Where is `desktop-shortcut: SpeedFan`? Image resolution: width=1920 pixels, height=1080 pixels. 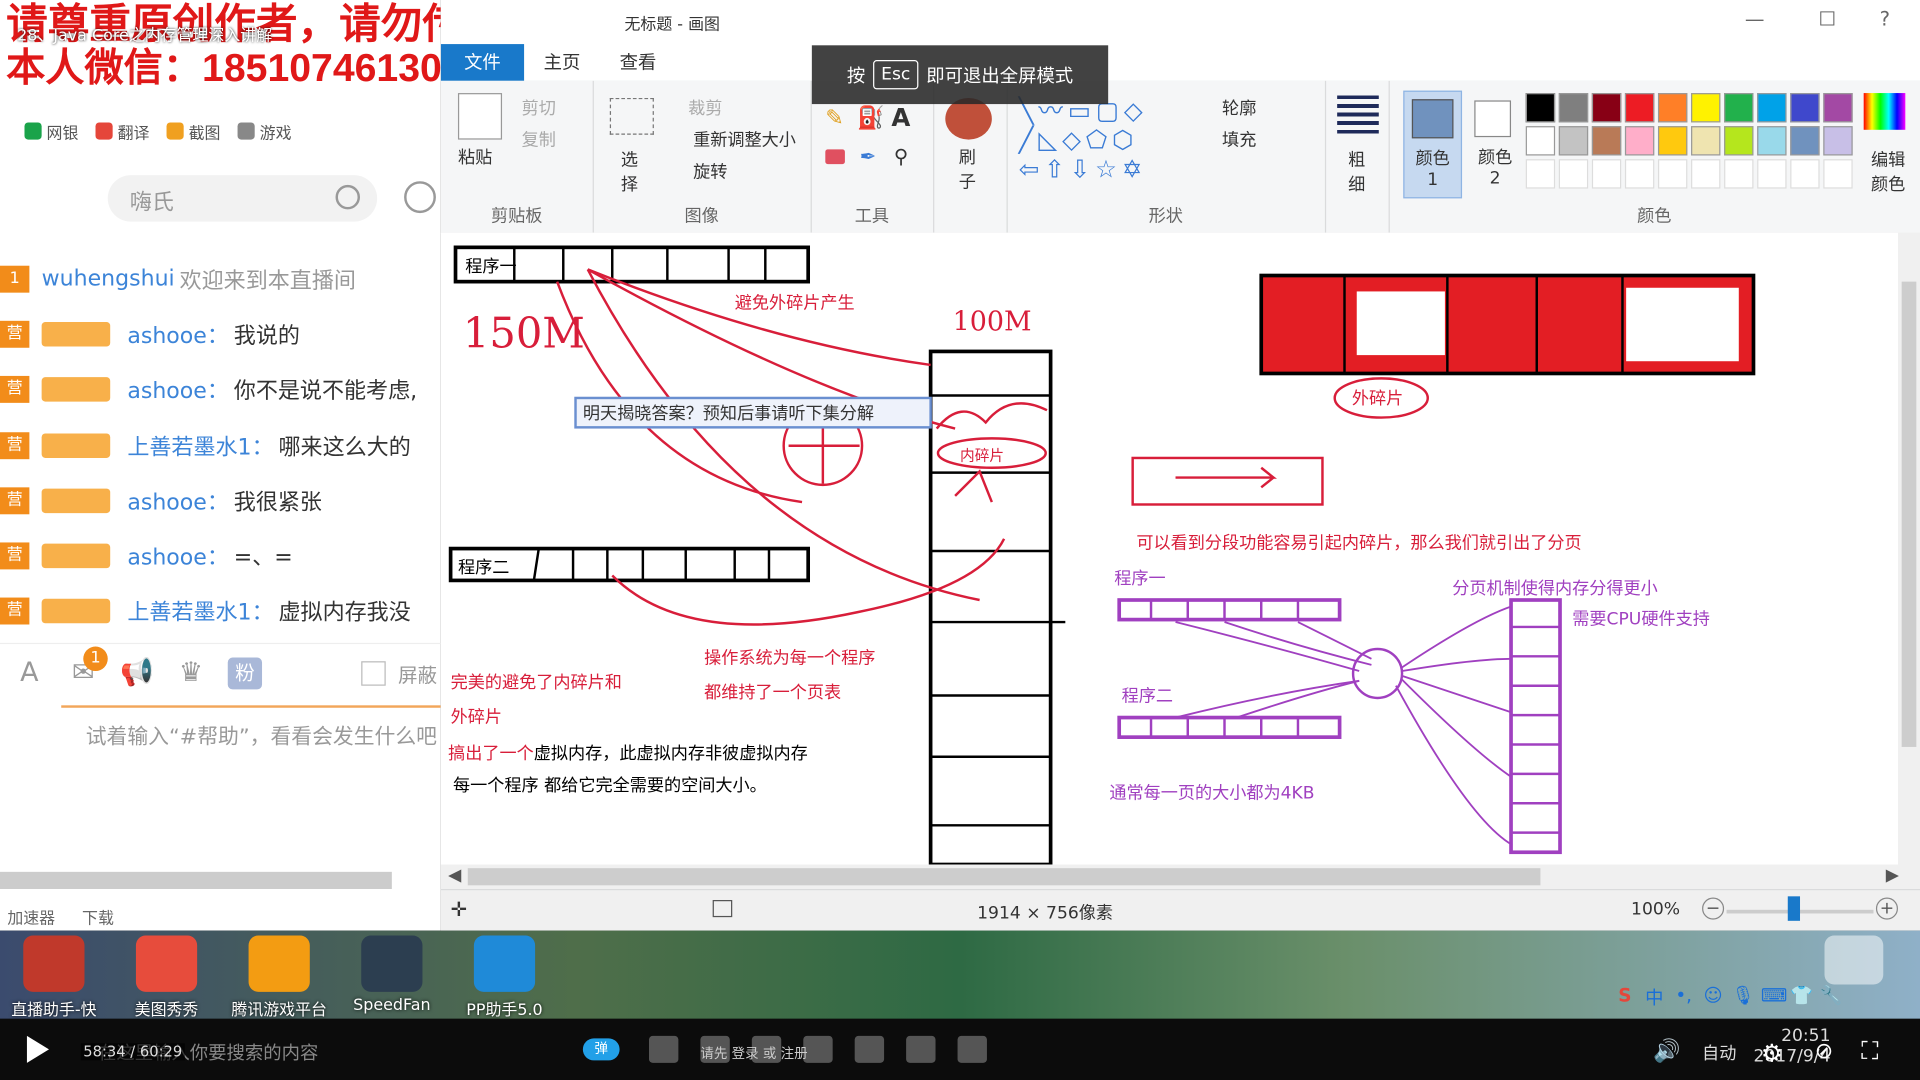
desktop-shortcut: SpeedFan is located at coordinates (392, 975).